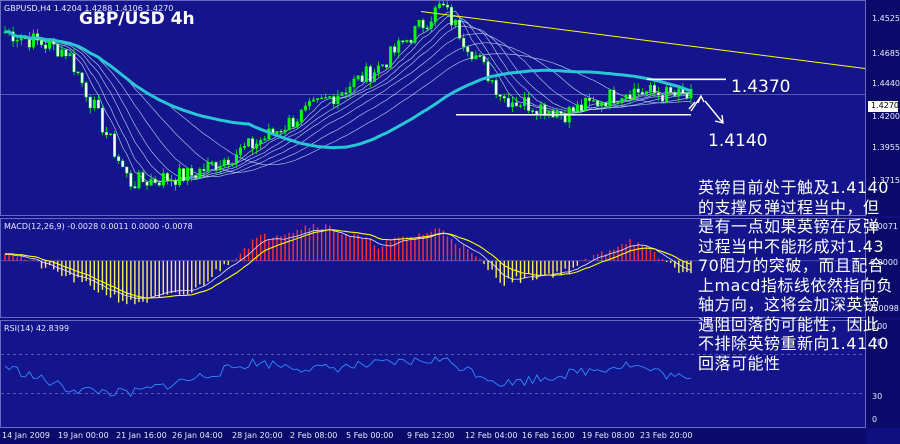 This screenshot has height=444, width=900. I want to click on price-tick: 1.4200, so click(886, 116).